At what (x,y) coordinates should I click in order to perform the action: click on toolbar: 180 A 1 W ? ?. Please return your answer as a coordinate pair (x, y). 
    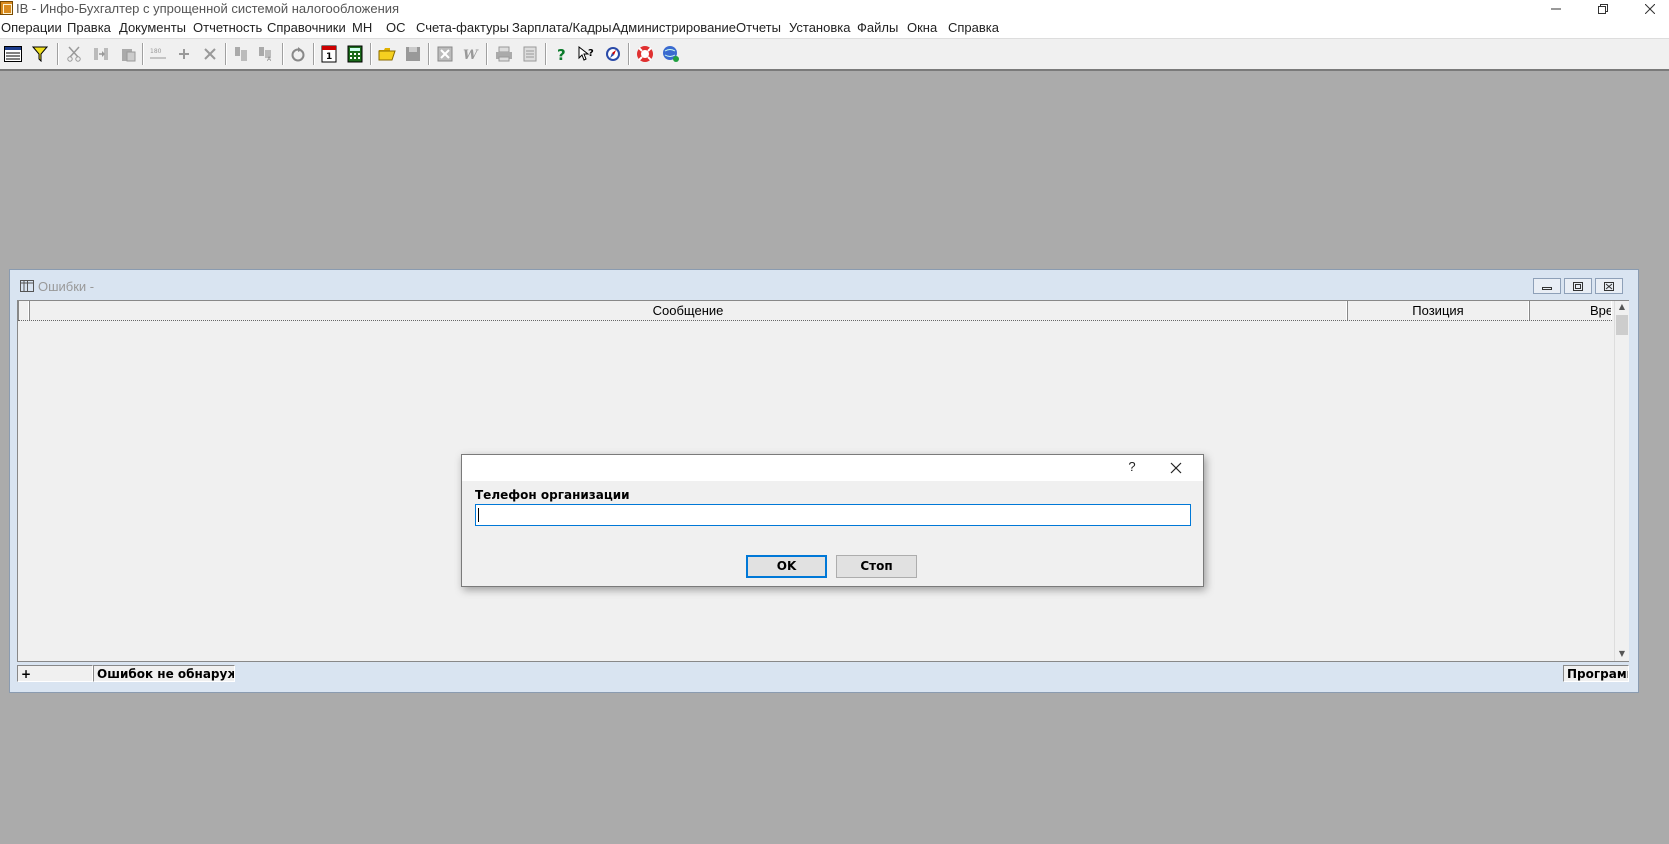
    Looking at the image, I should click on (834, 55).